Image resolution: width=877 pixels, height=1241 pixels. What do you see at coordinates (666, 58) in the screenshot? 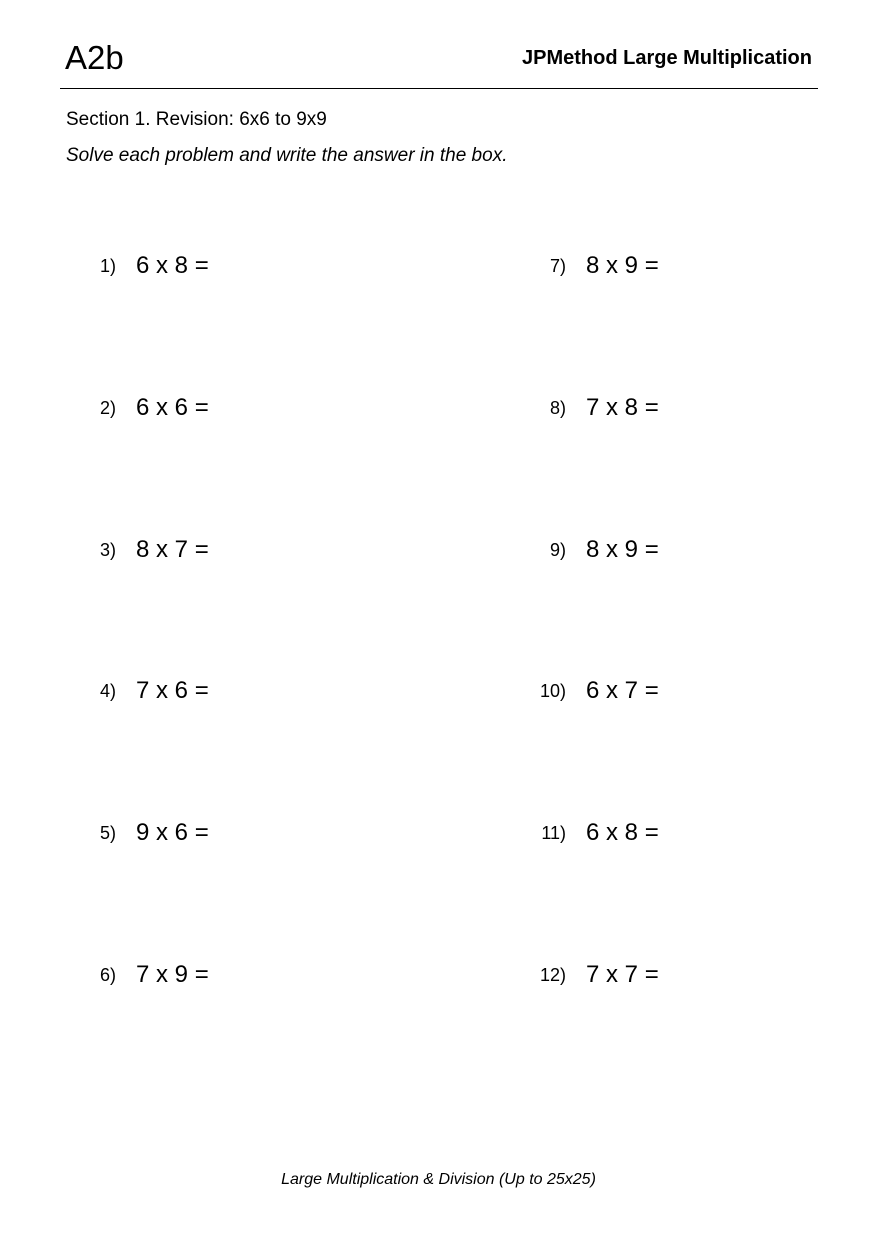
I see `worksheet-title: JPMethod Large Multiplication` at bounding box center [666, 58].